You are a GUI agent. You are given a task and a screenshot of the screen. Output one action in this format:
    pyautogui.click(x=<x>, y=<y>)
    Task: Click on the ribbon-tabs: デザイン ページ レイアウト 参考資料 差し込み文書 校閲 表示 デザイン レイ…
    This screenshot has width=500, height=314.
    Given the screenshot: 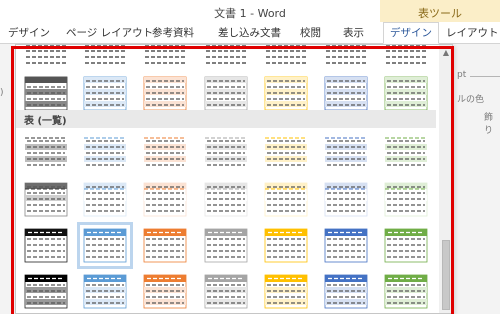 What is the action you would take?
    pyautogui.click(x=250, y=33)
    